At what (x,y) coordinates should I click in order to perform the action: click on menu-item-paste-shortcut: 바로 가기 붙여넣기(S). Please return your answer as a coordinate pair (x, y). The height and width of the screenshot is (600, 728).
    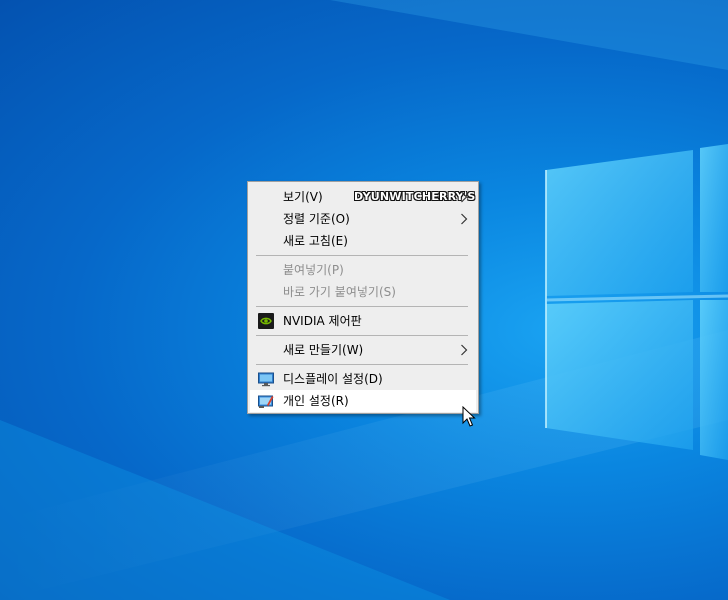
    Looking at the image, I should click on (363, 292).